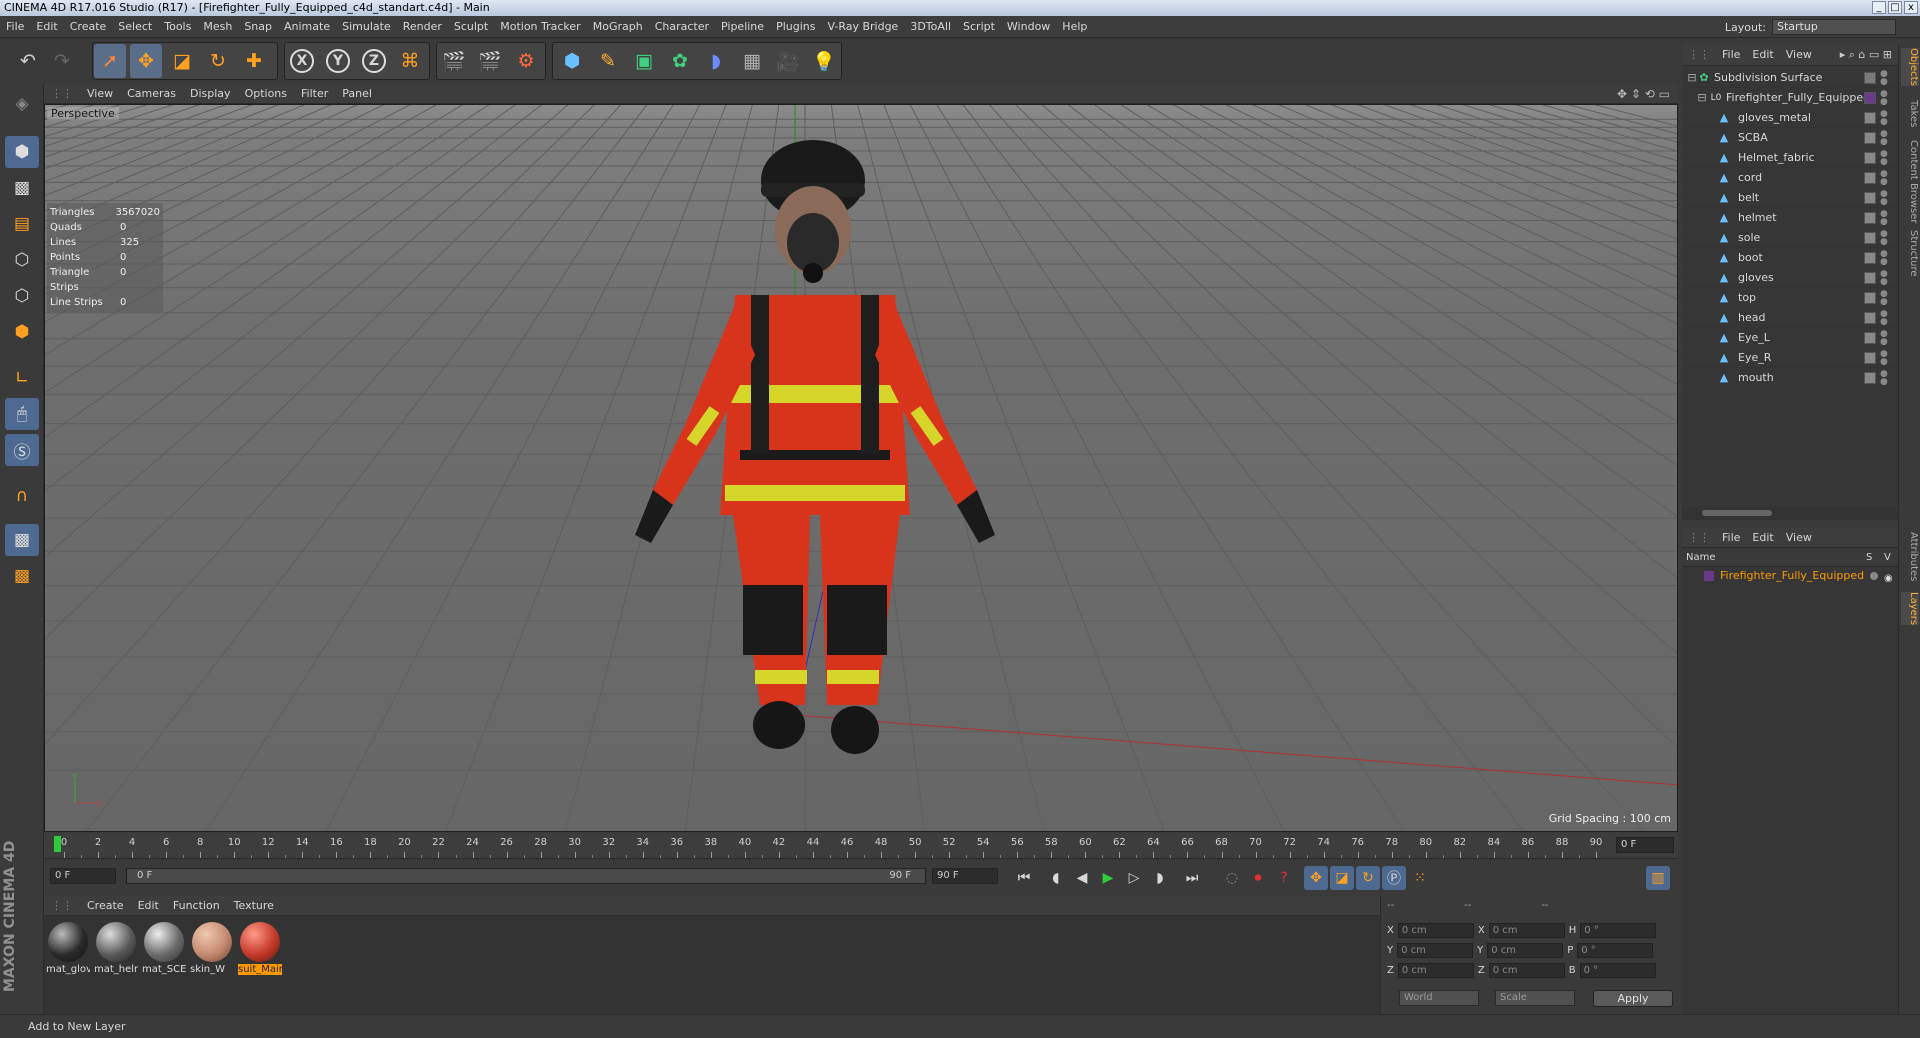 The image size is (1920, 1038). Describe the element at coordinates (1709, 576) in the screenshot. I see `layer-color-swatch` at that location.